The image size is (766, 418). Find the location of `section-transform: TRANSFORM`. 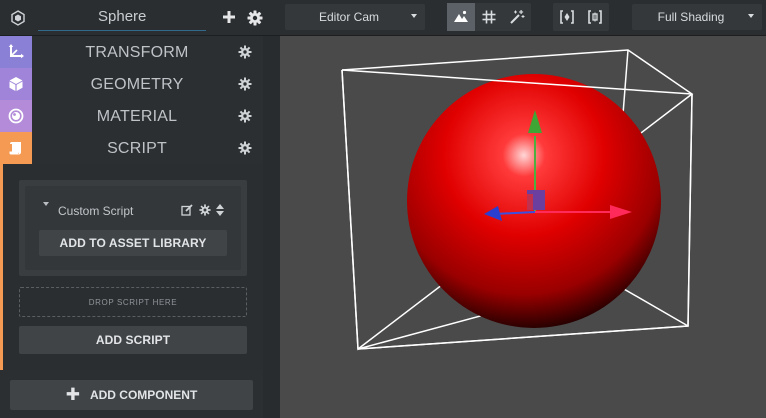

section-transform: TRANSFORM is located at coordinates (147, 52).